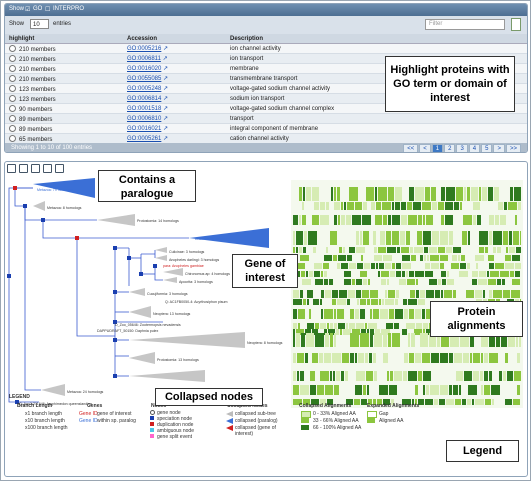 This screenshot has width=531, height=481. Describe the element at coordinates (59, 168) in the screenshot. I see `download-icon` at that location.